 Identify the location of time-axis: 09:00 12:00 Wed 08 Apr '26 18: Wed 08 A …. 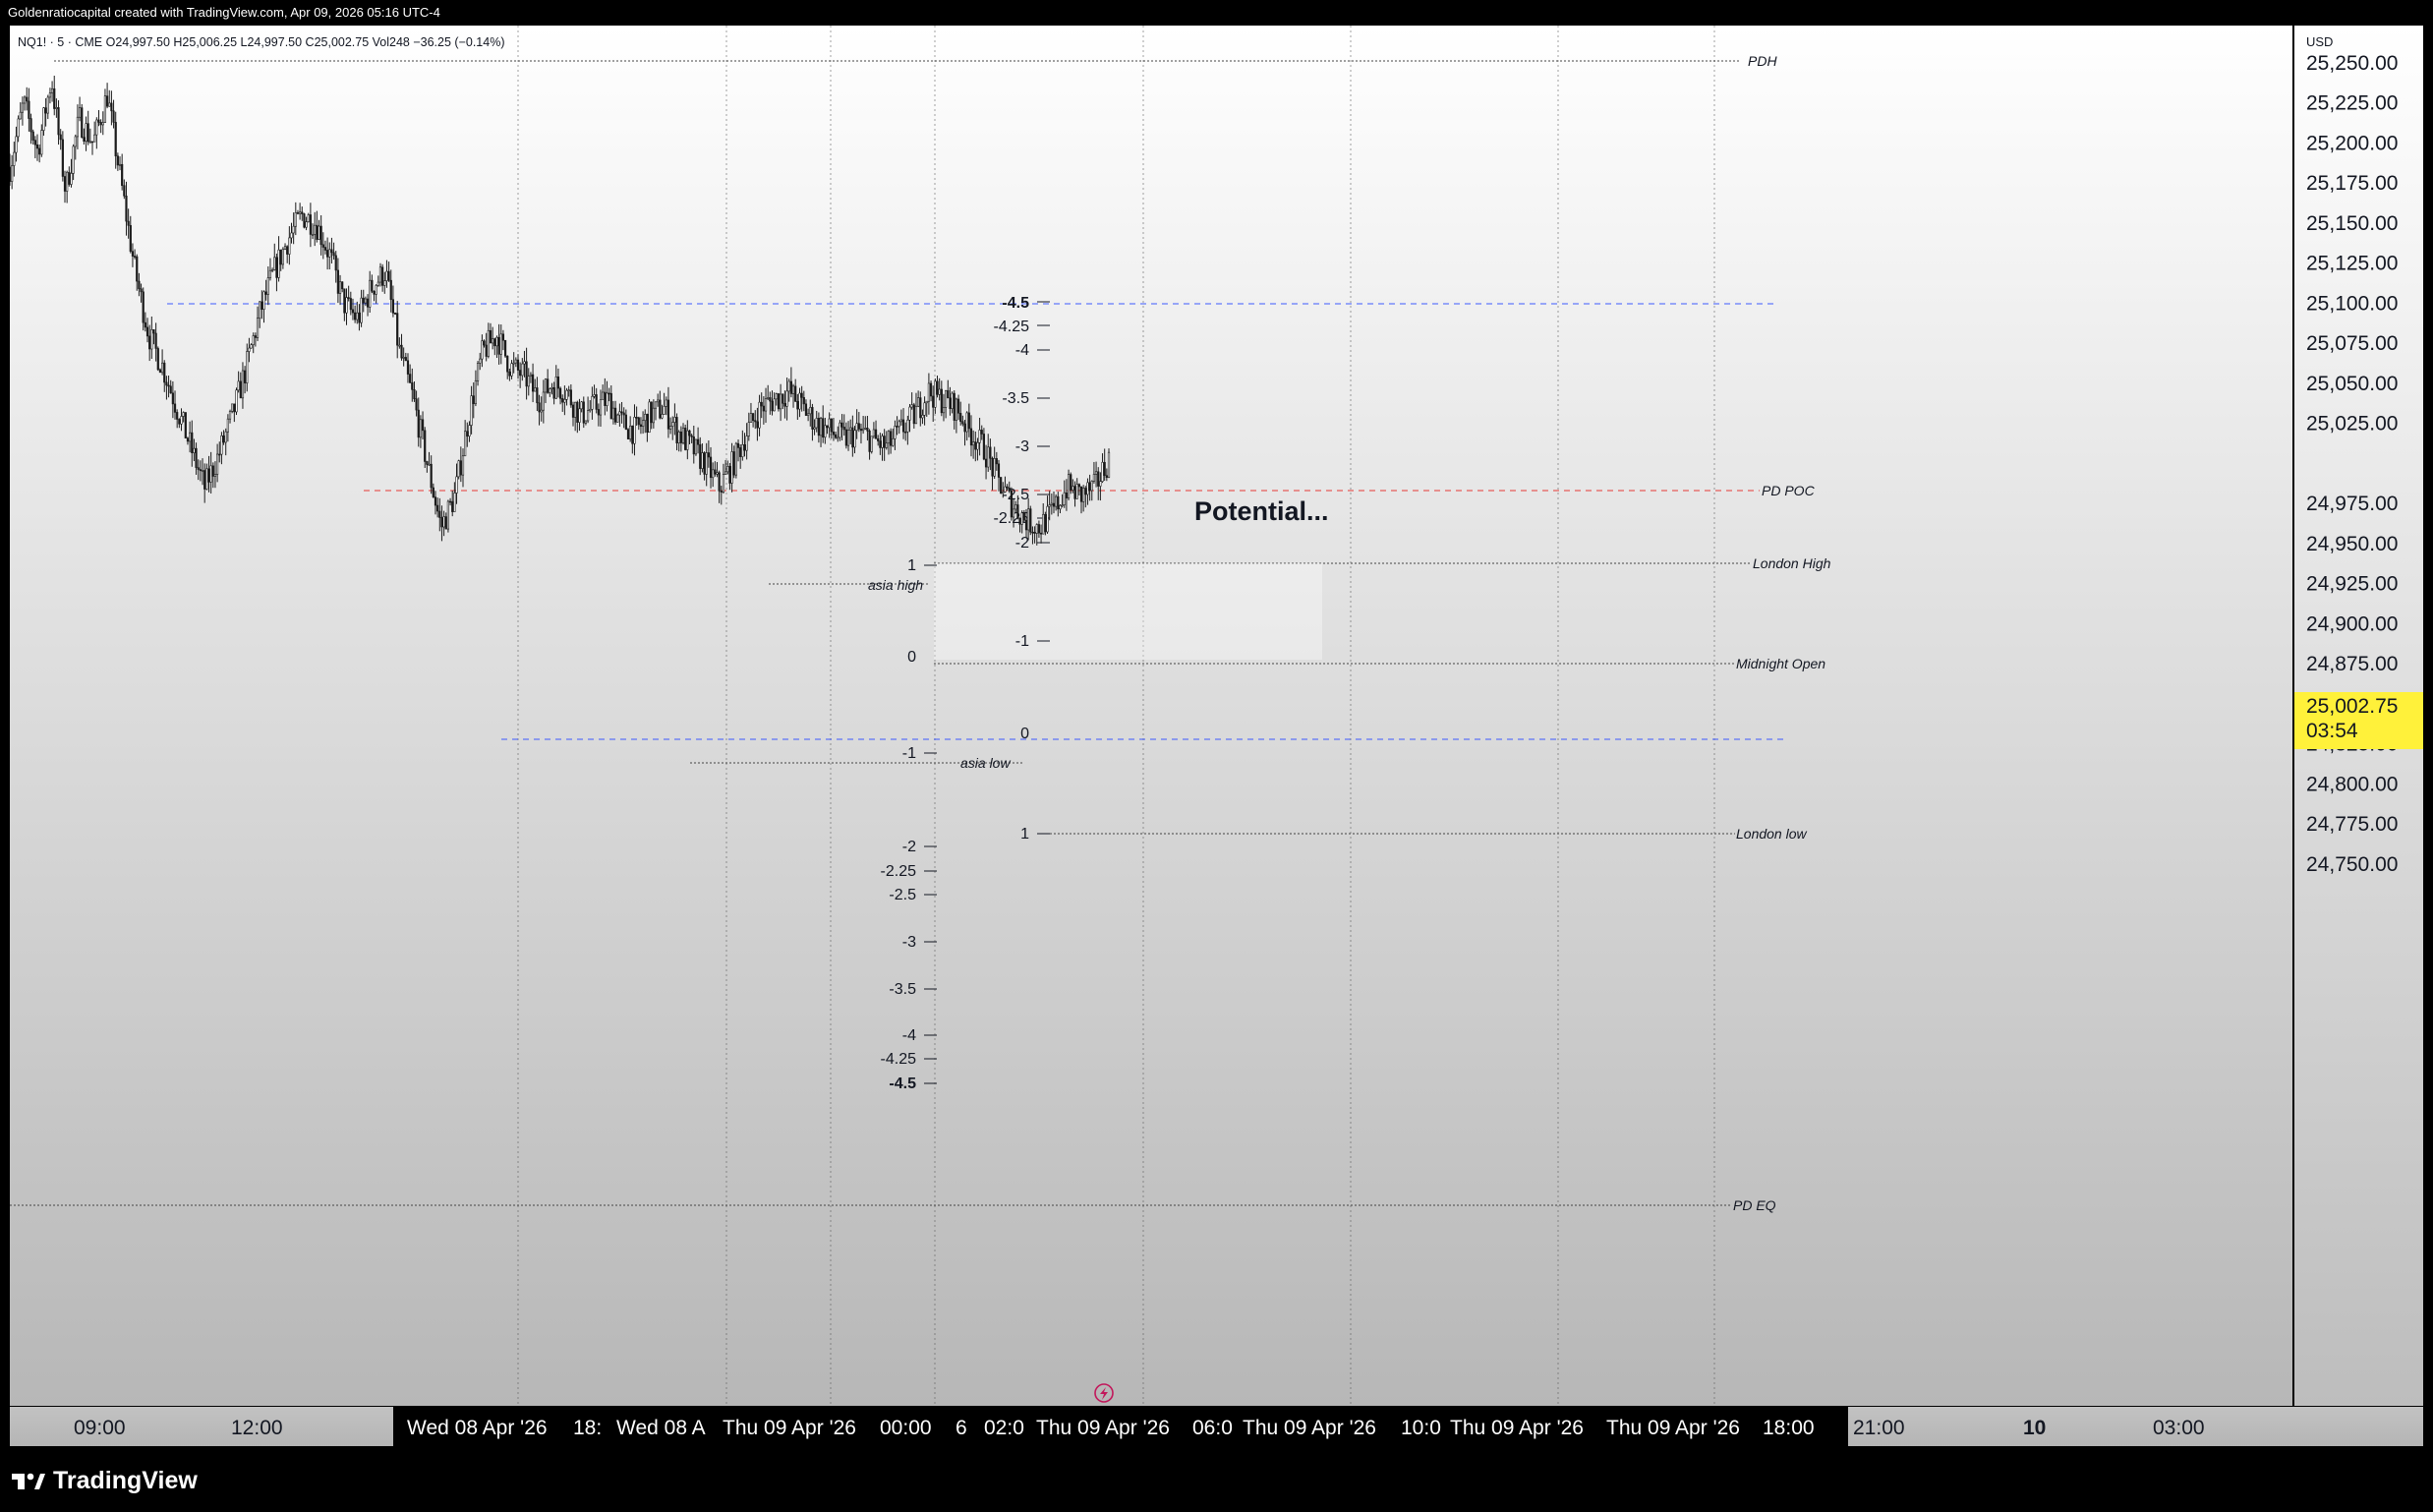
(1216, 1426).